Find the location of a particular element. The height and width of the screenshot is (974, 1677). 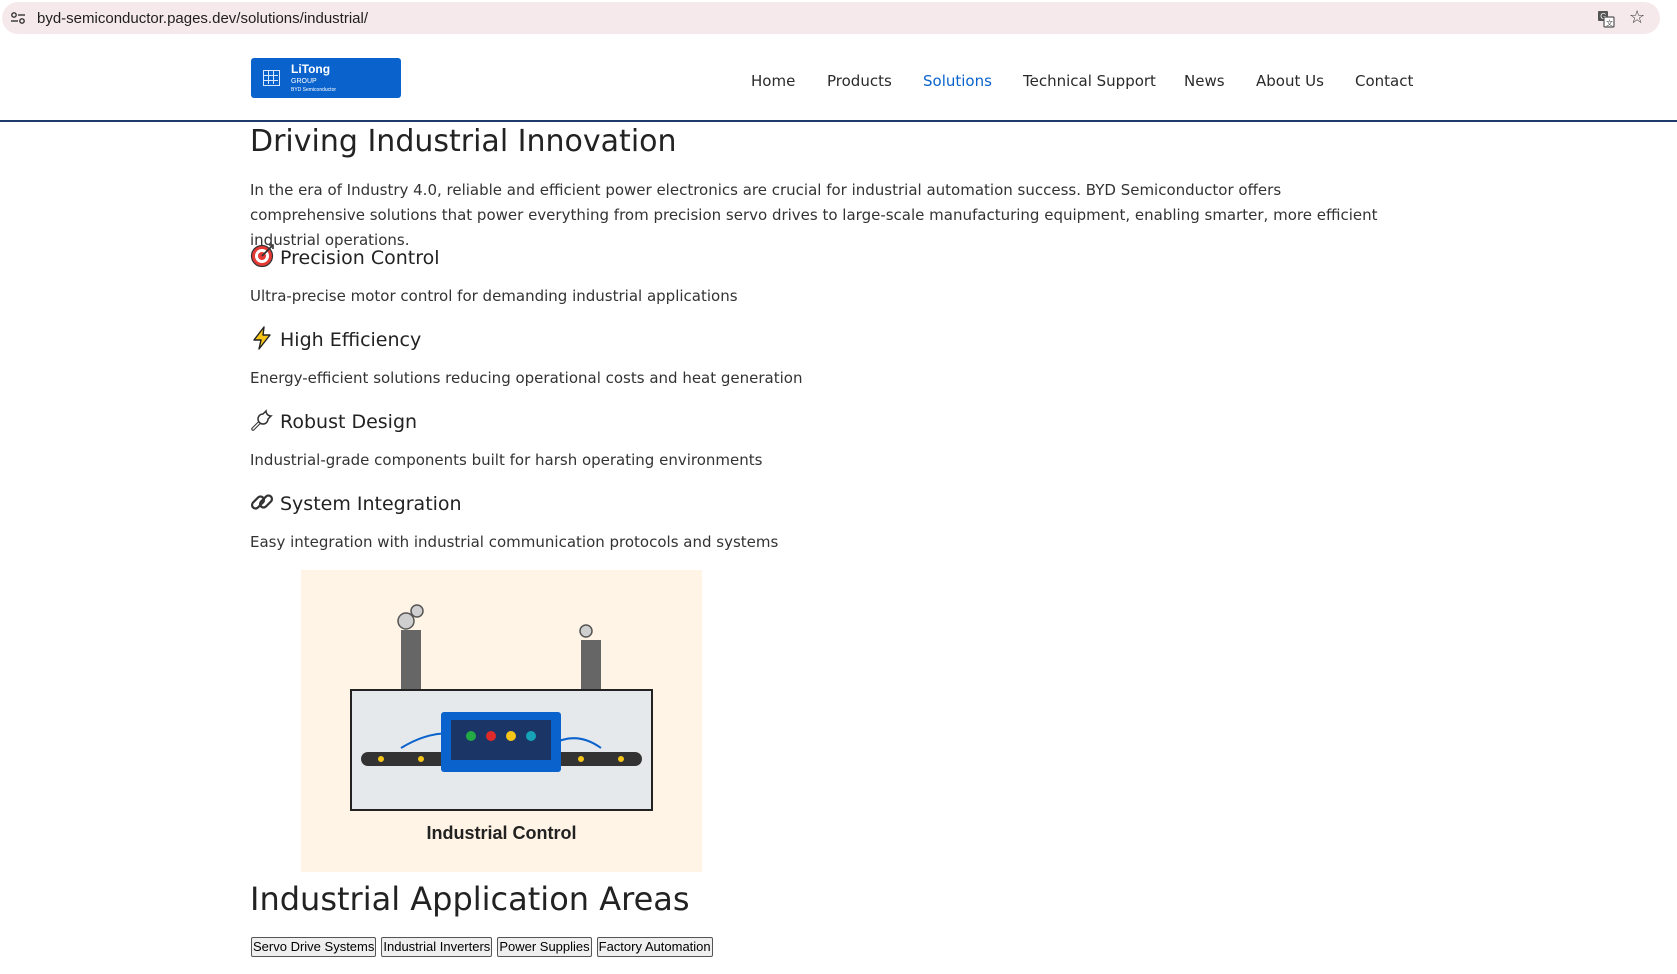

nav-news: News is located at coordinates (1204, 81).